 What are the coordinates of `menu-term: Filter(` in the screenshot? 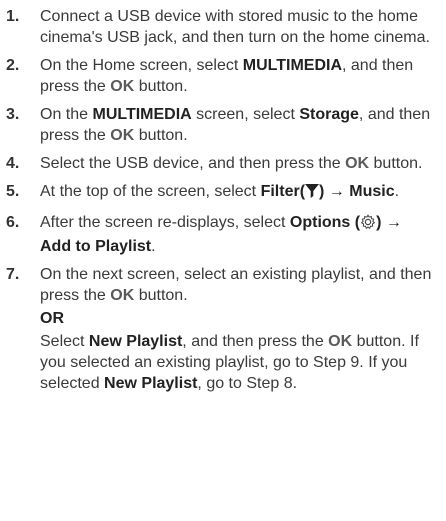 It's located at (283, 191).